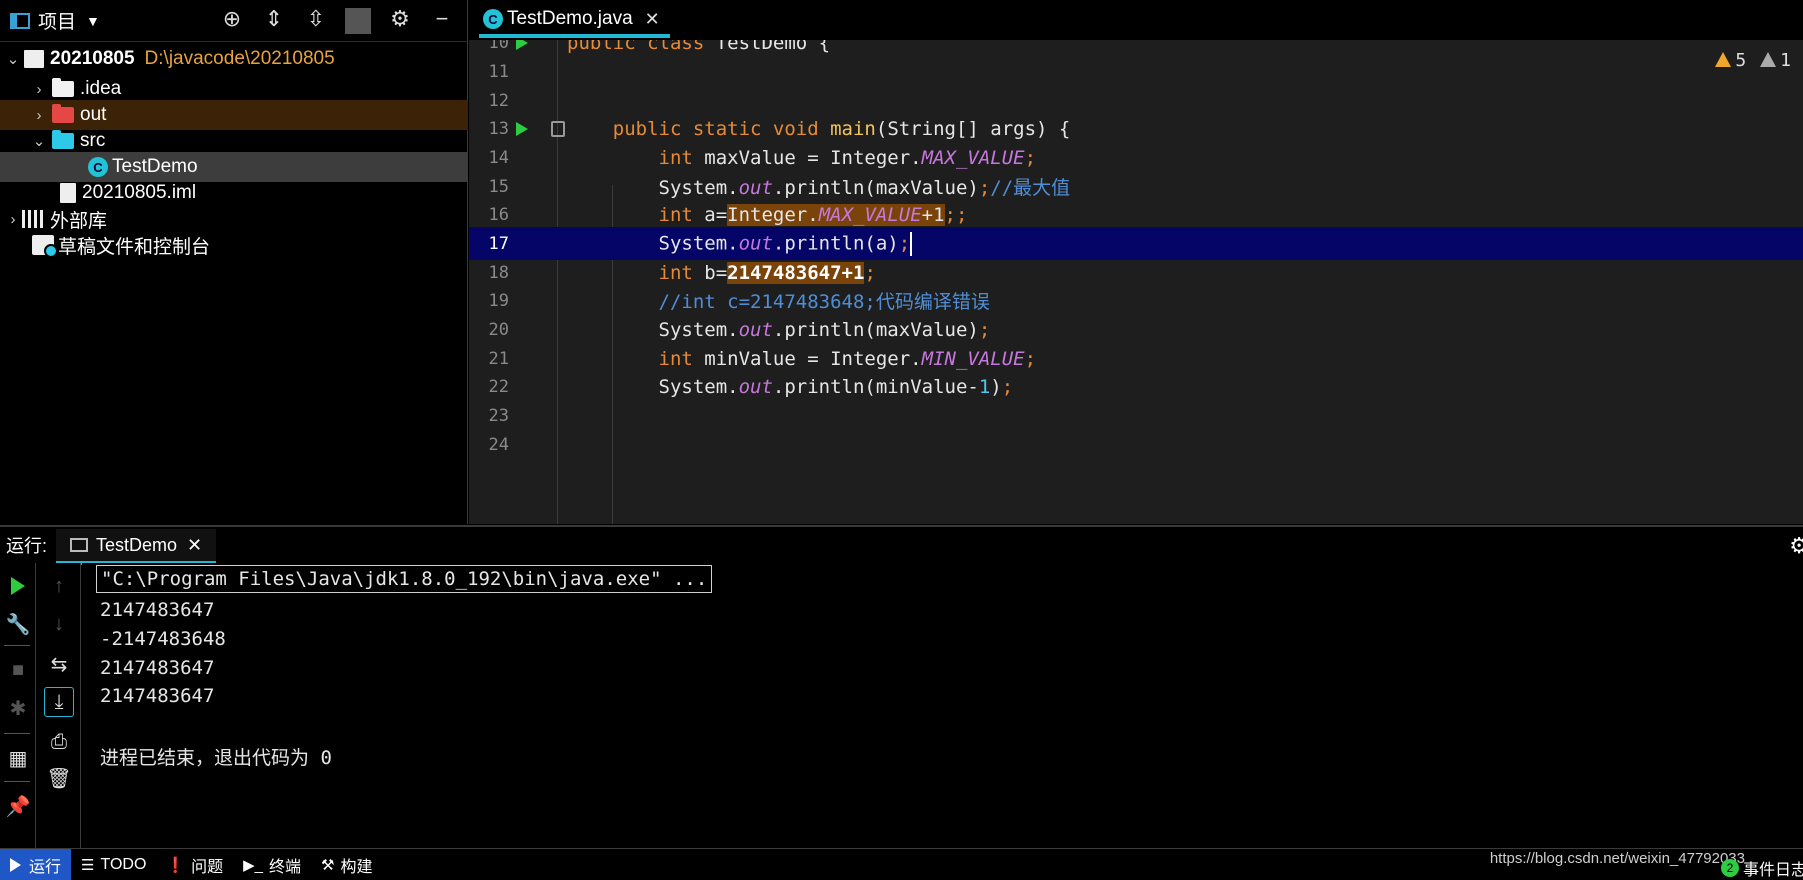  Describe the element at coordinates (498, 71) in the screenshot. I see `line-number: 11` at that location.